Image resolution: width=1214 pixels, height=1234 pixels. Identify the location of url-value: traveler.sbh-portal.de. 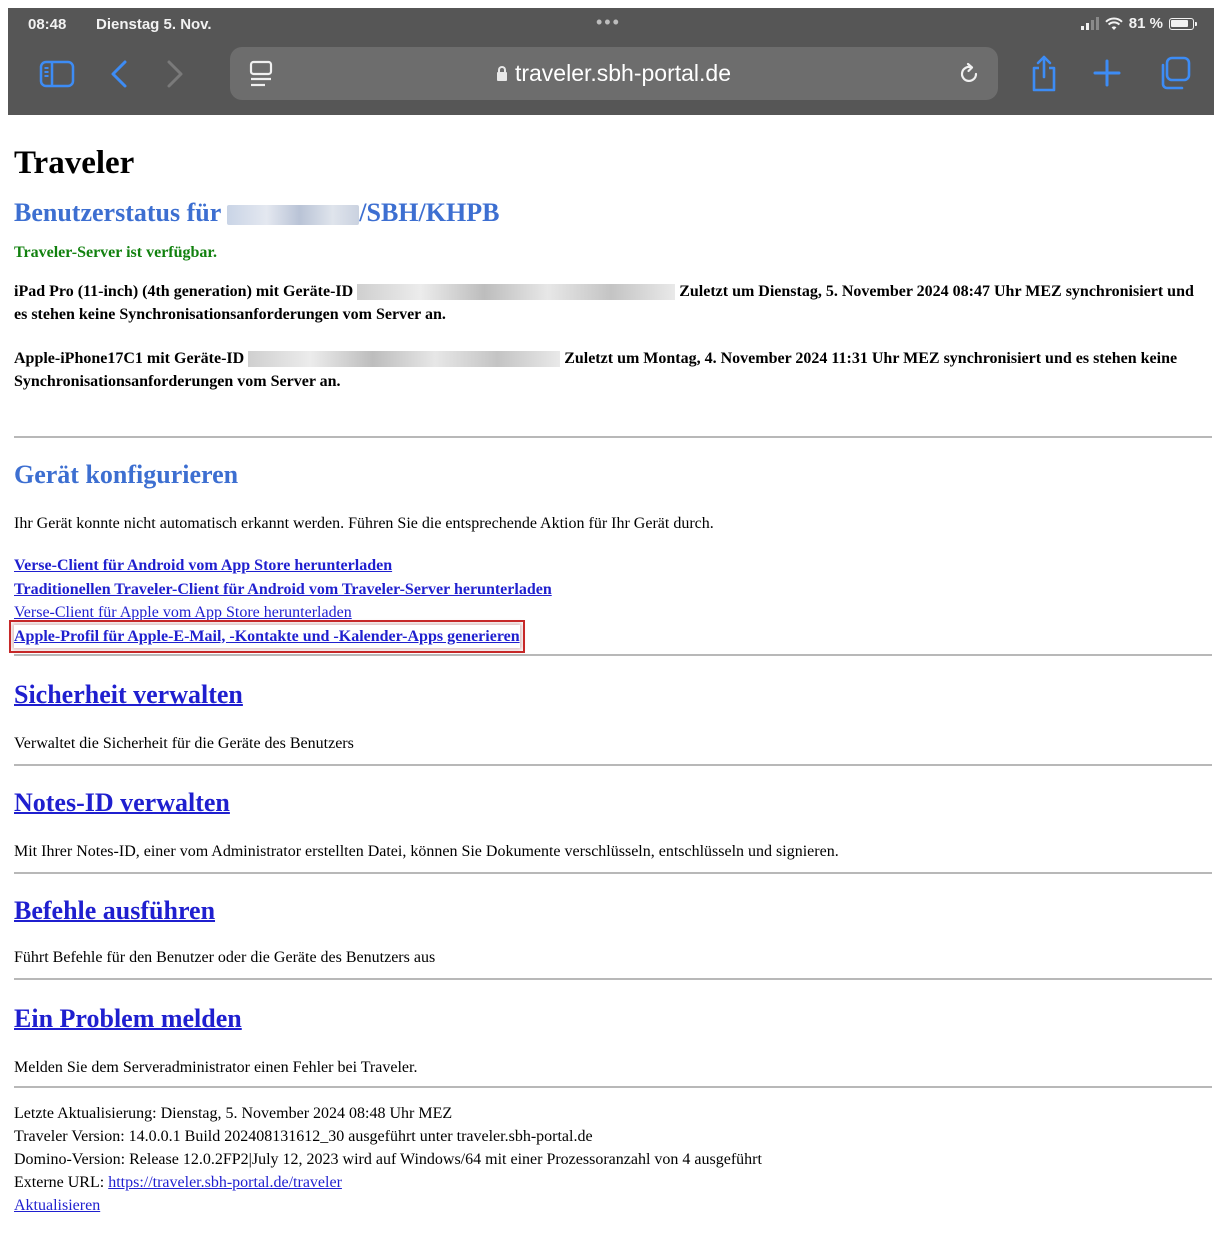
(623, 73).